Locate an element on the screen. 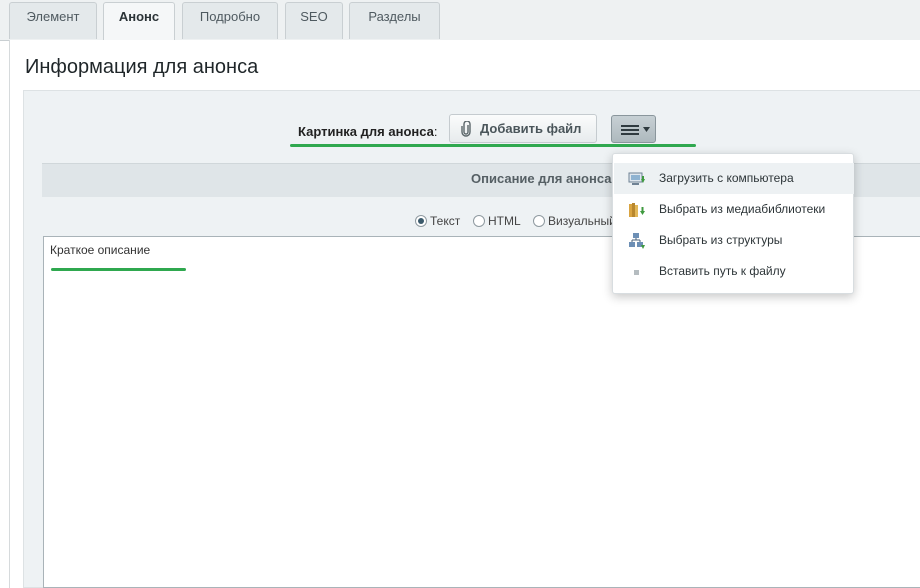 The width and height of the screenshot is (920, 588). radio-text-label: Текст is located at coordinates (445, 221).